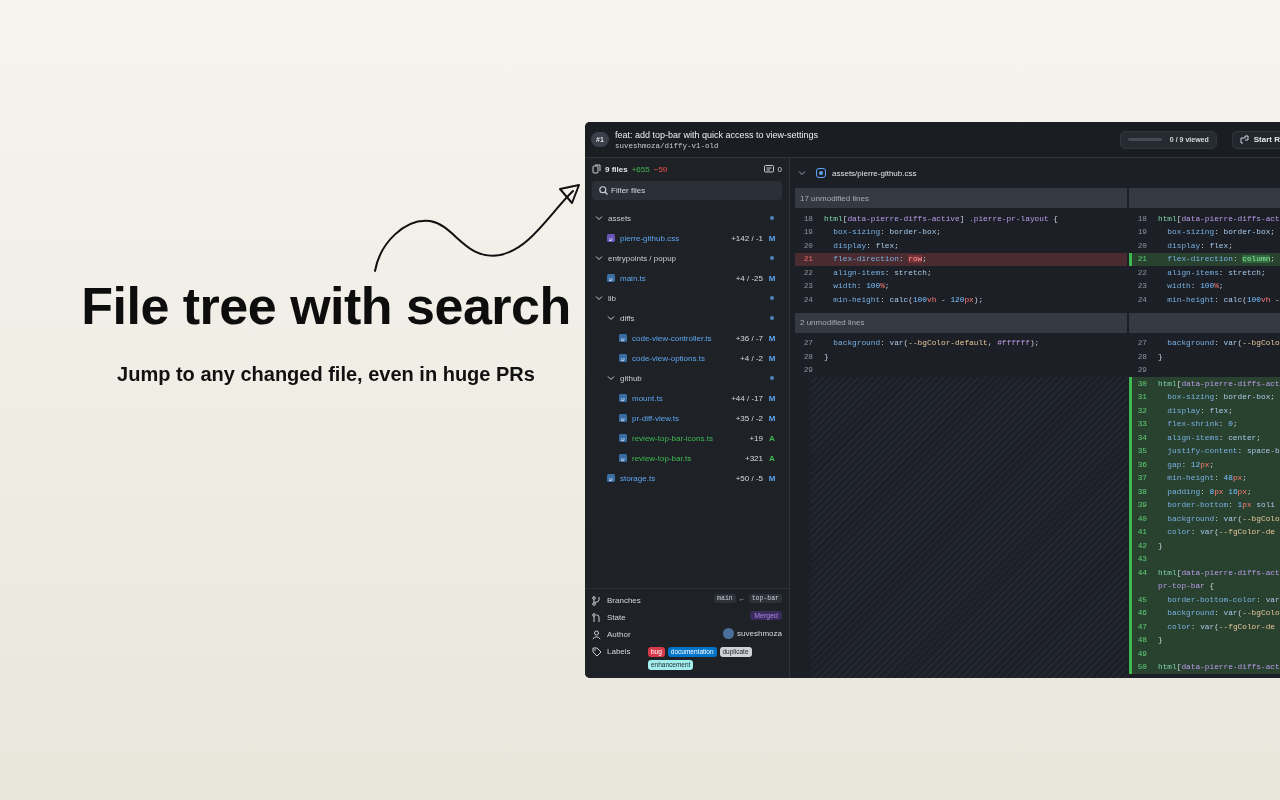 The image size is (1280, 800). Describe the element at coordinates (597, 635) in the screenshot. I see `person-icon` at that location.